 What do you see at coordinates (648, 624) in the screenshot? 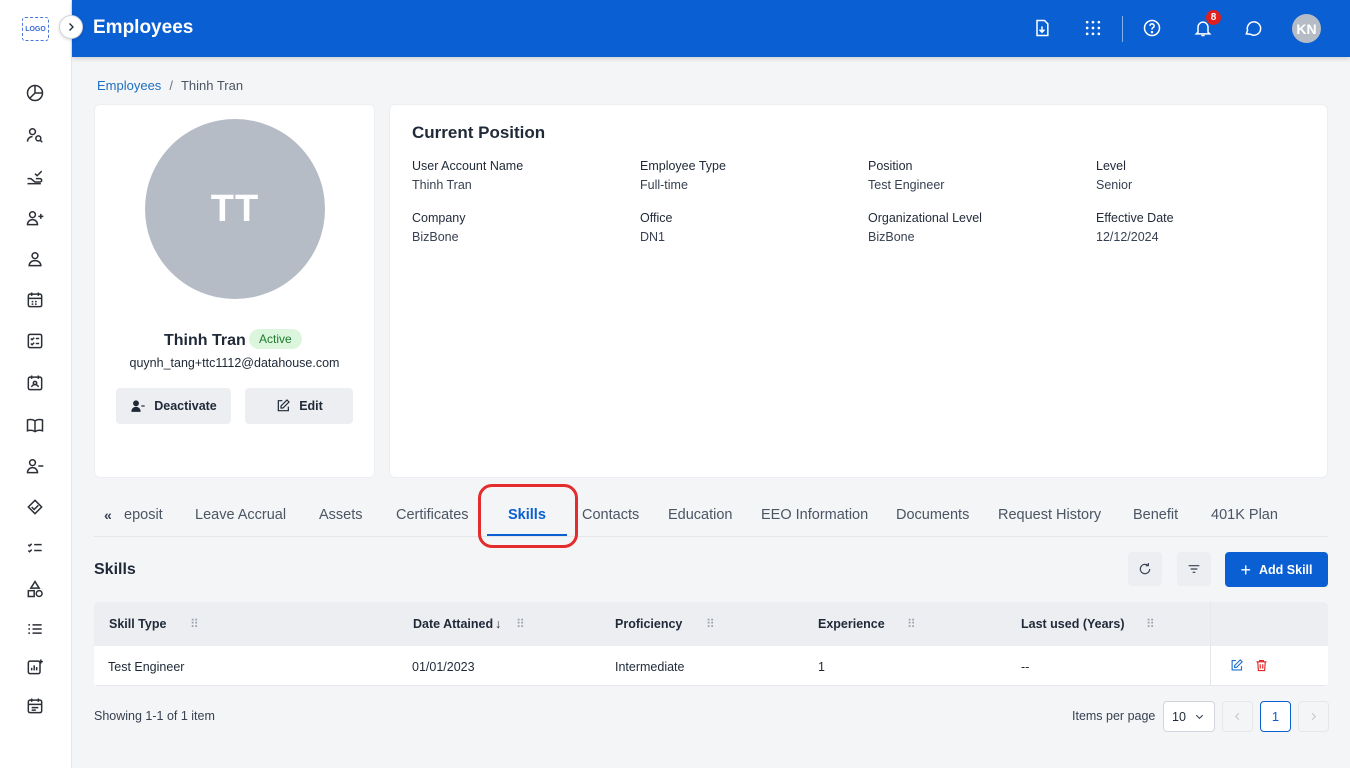
I see `column-header-proficiency: Proficiency` at bounding box center [648, 624].